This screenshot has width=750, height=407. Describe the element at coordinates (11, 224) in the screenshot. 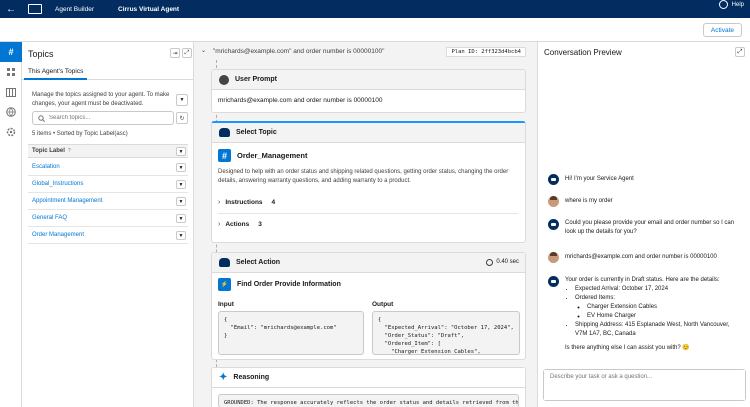

I see `left-rail: #` at that location.